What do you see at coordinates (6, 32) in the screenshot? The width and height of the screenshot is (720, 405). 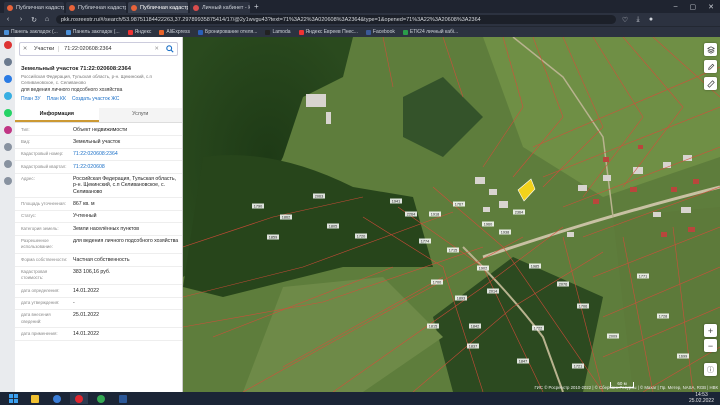 I see `bookmark-icon` at bounding box center [6, 32].